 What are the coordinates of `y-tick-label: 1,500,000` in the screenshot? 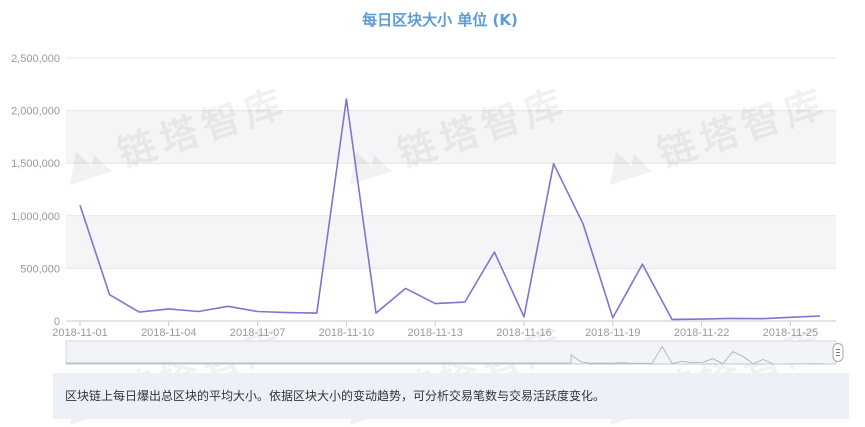 It's located at (35, 164).